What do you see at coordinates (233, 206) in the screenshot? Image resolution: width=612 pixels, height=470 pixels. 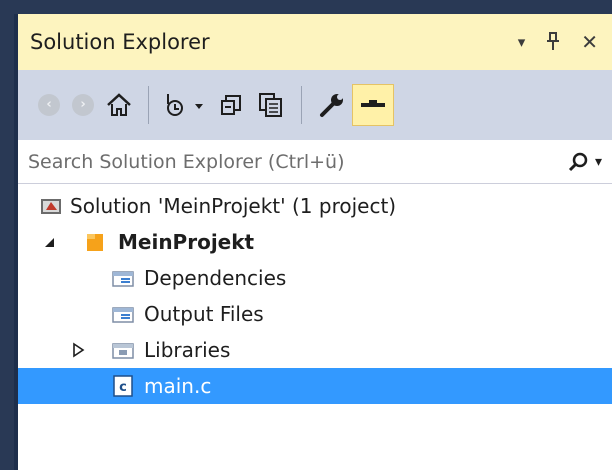 I see `tree-item-label: Solution 'MeinProjekt' (1 project)` at bounding box center [233, 206].